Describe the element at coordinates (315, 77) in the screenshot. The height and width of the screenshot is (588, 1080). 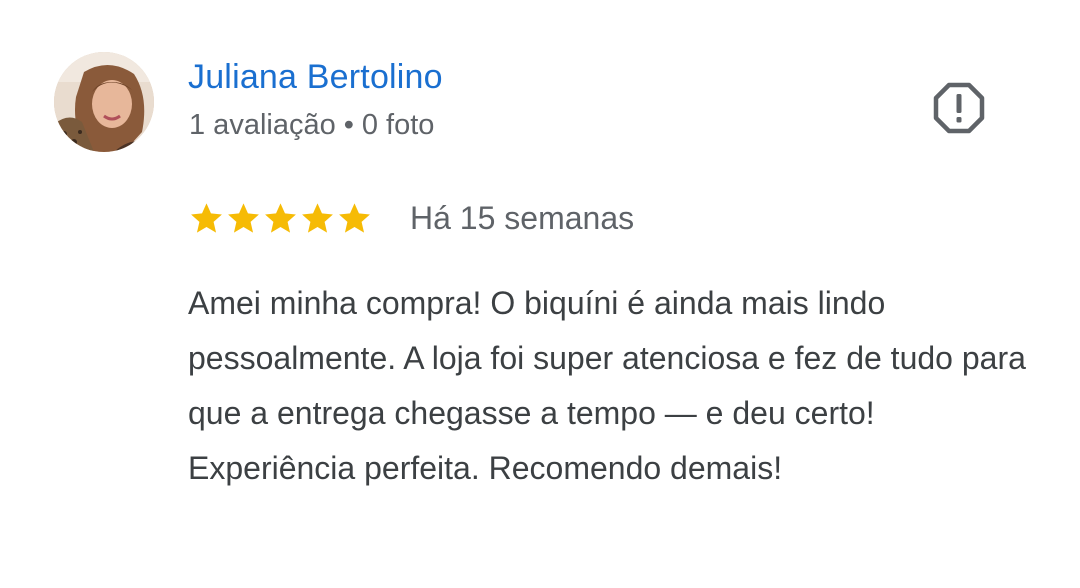
I see `reviewer-name: Juliana Bertolino` at that location.